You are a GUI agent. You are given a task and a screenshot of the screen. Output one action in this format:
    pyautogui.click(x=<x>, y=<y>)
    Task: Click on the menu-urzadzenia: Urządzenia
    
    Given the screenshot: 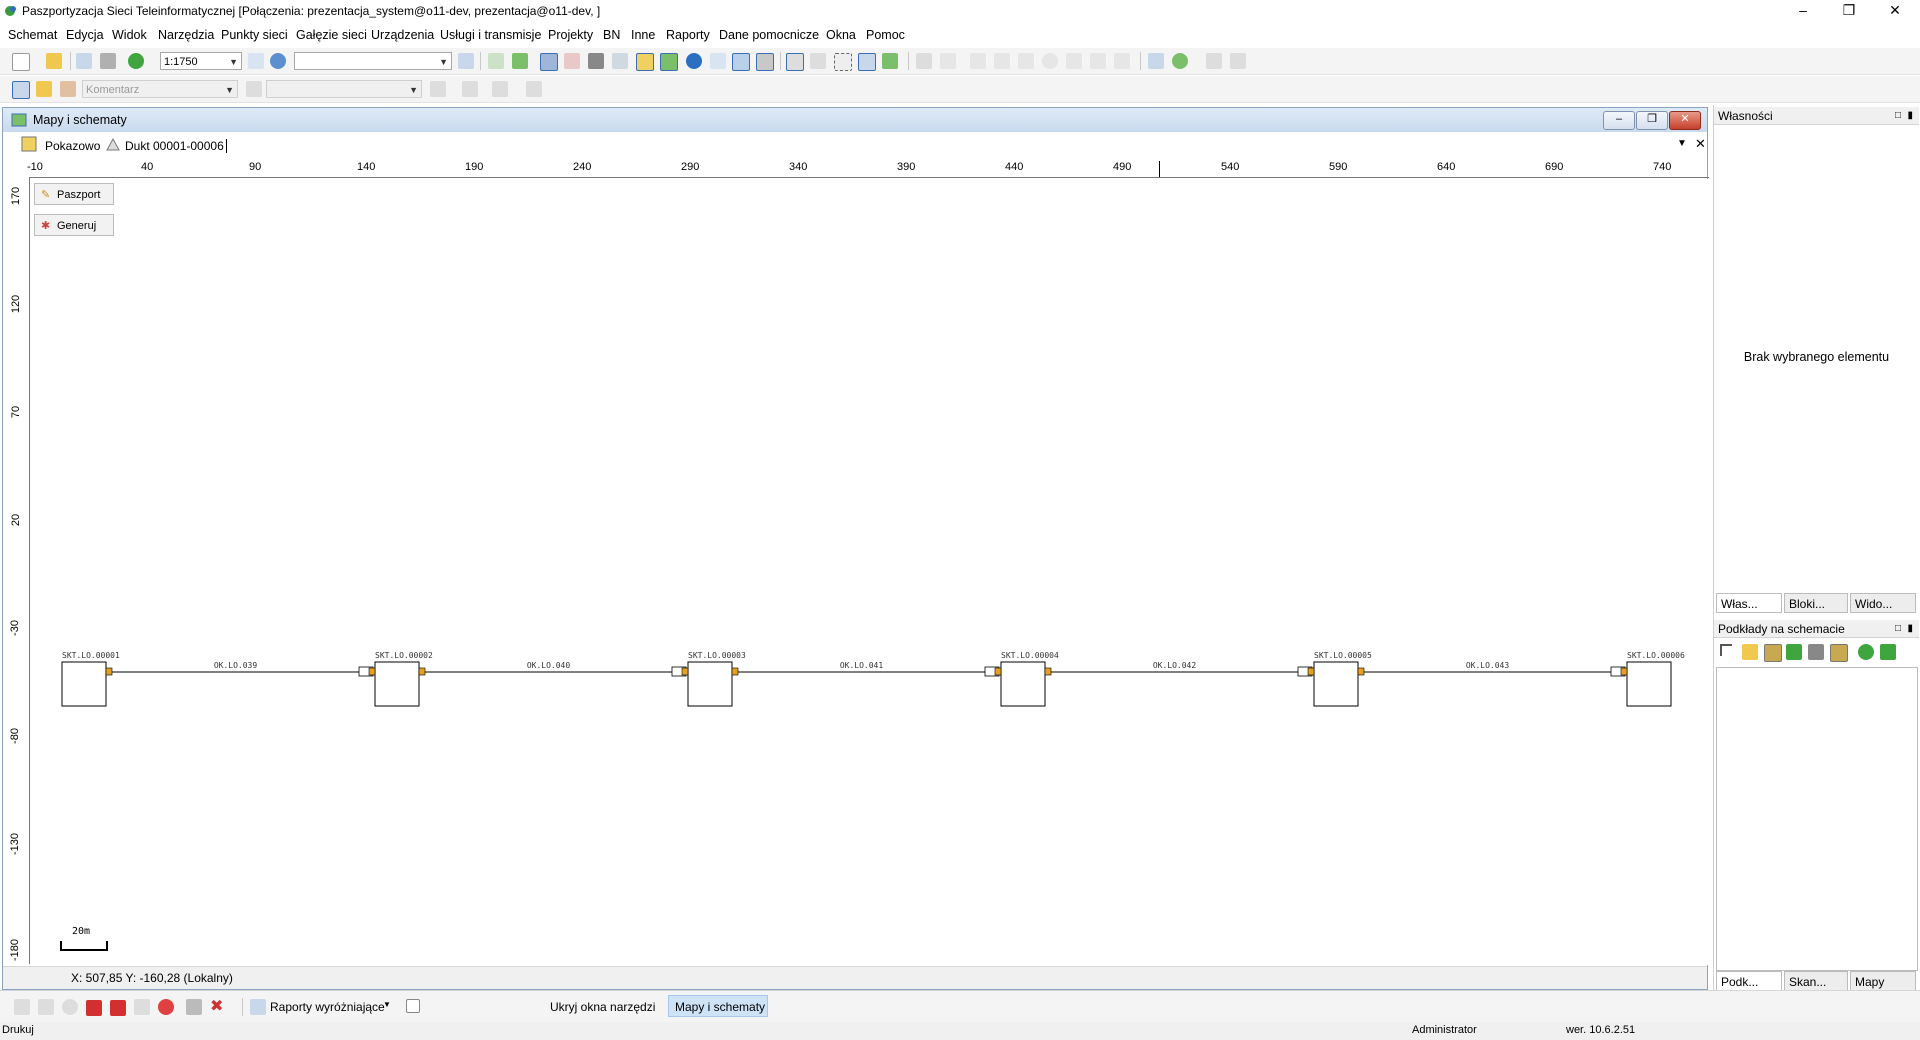 What is the action you would take?
    pyautogui.click(x=402, y=35)
    